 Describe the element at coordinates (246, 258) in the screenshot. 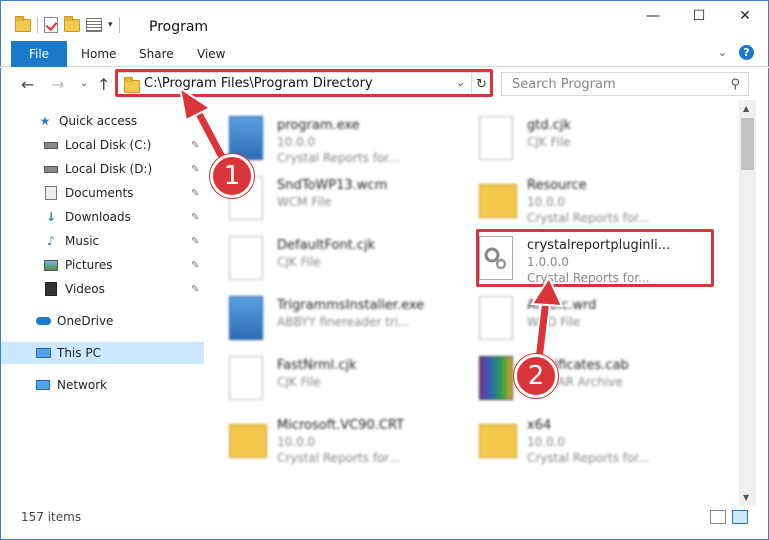

I see `document-file-icon` at that location.